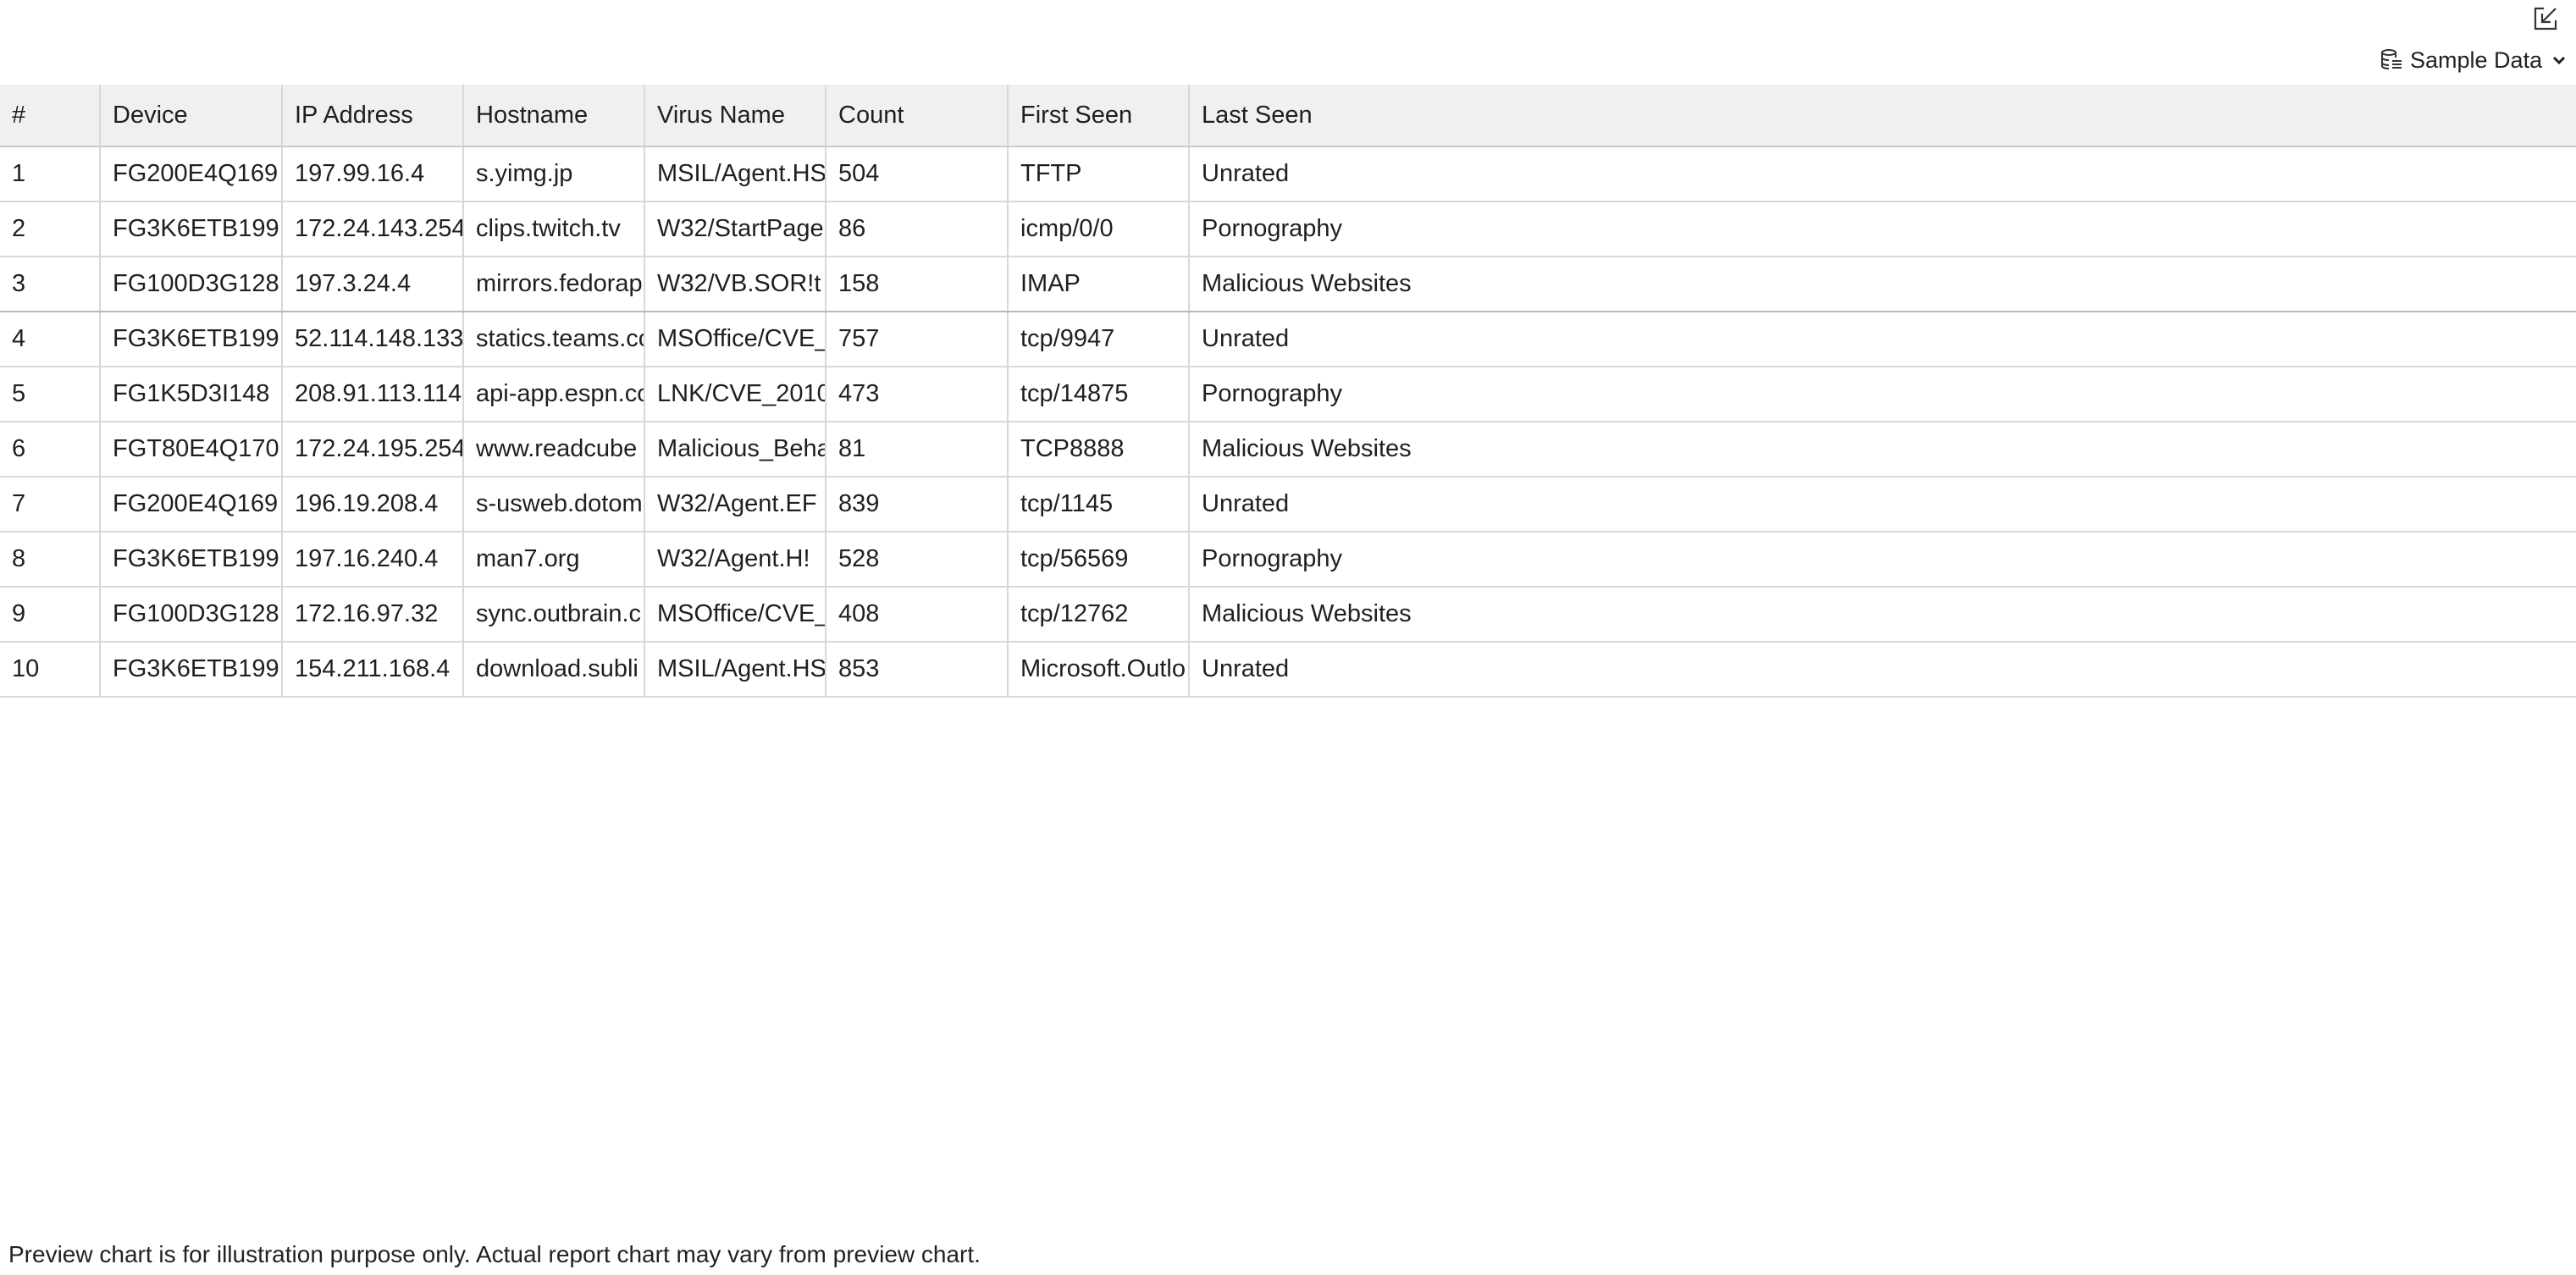 Image resolution: width=2576 pixels, height=1275 pixels. Describe the element at coordinates (918, 339) in the screenshot. I see `table-cell: 757` at that location.